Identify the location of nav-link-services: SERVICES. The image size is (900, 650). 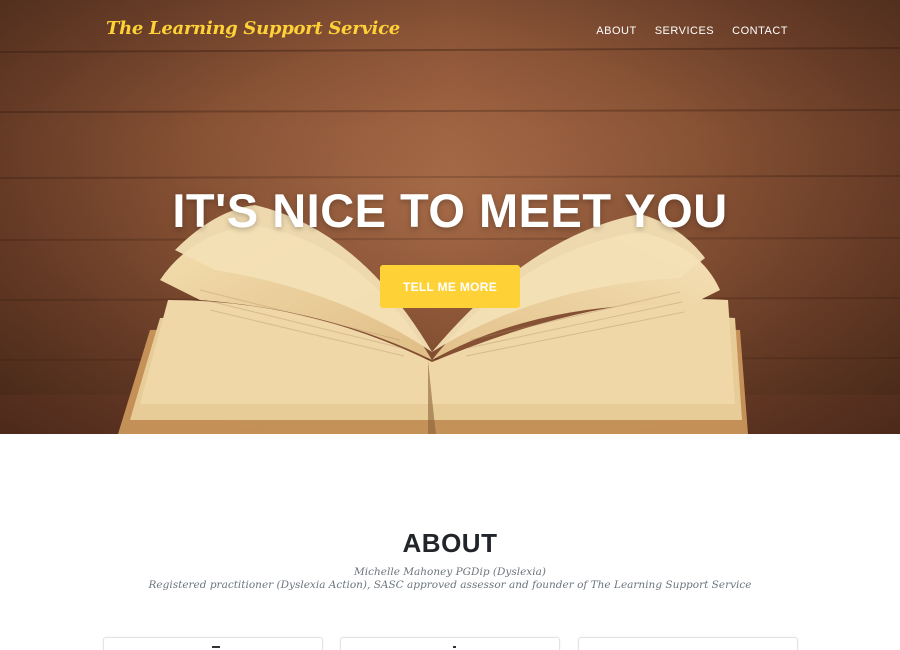
(684, 31).